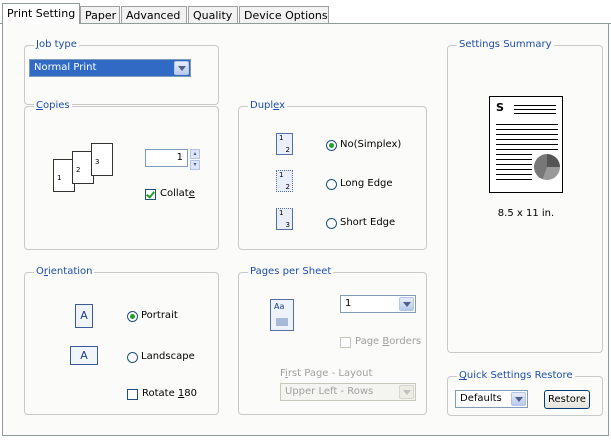  What do you see at coordinates (121, 175) in the screenshot?
I see `copies-group: Copies 1 2 3 1 ▴ ▾ Collate` at bounding box center [121, 175].